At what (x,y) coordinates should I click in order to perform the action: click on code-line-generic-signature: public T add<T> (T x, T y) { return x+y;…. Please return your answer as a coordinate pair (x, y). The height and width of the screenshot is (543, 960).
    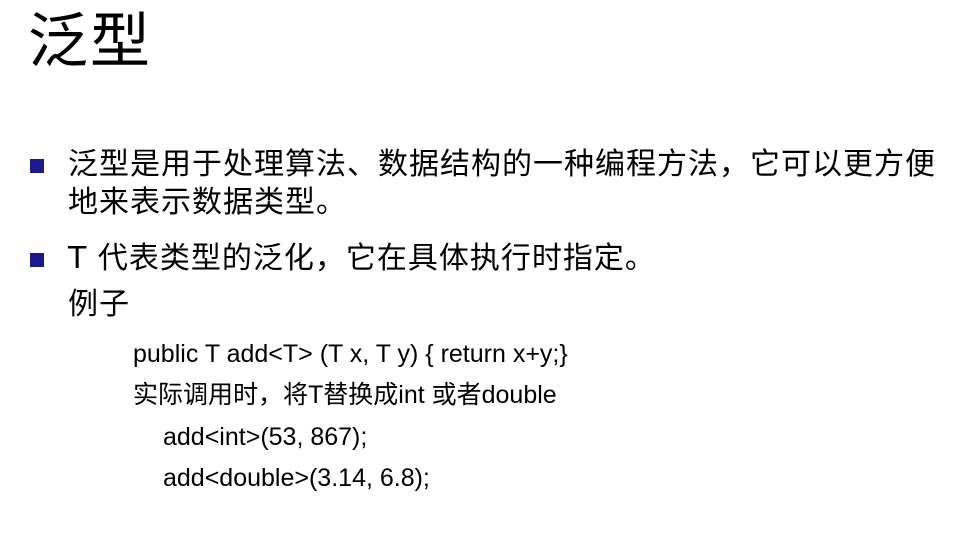
    Looking at the image, I should click on (350, 354).